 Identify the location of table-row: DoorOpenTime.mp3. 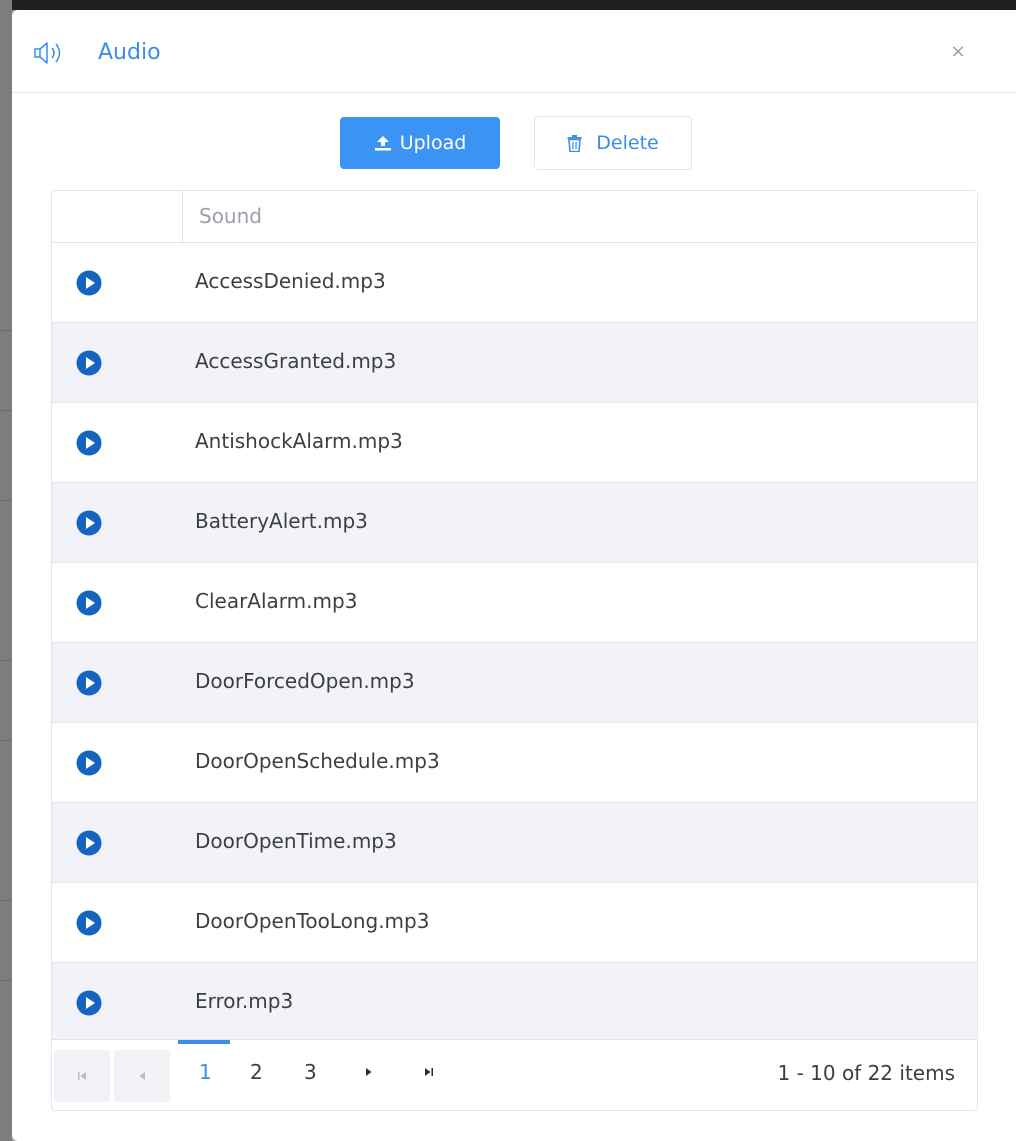
(514, 843).